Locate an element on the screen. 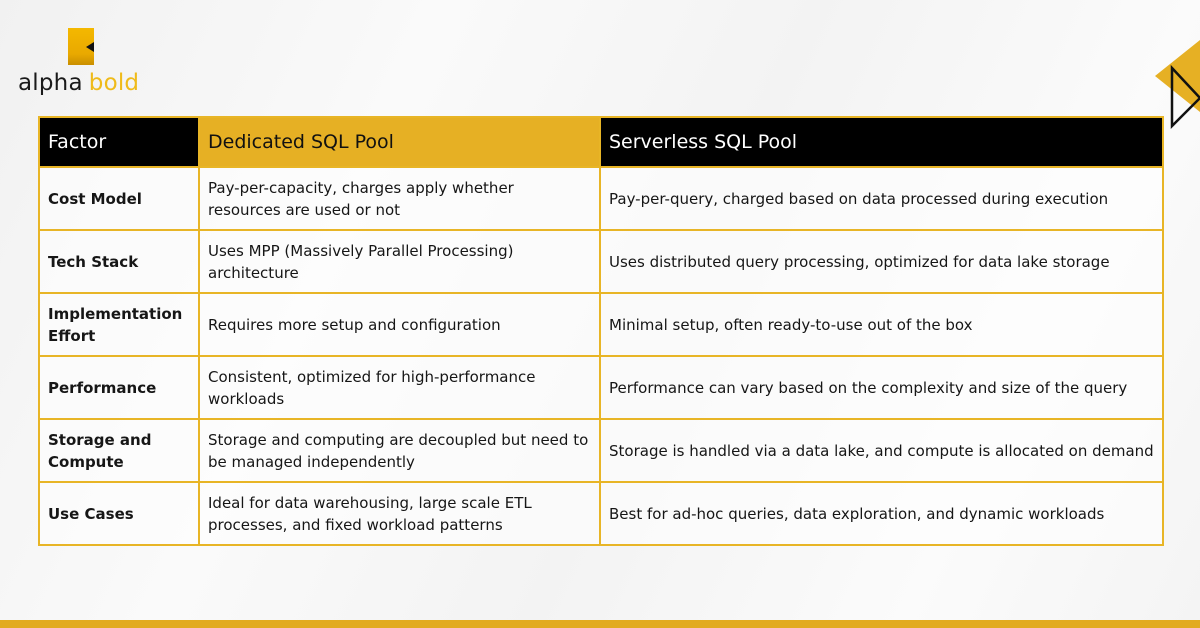 This screenshot has height=628, width=1200. alphabold-logo: alpha bold is located at coordinates (83, 64).